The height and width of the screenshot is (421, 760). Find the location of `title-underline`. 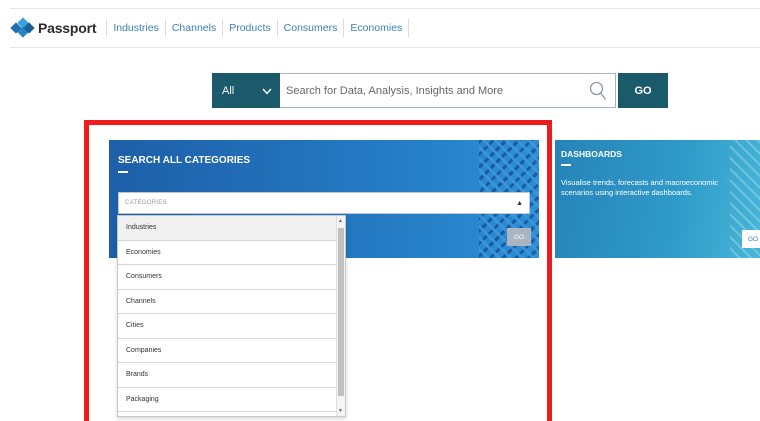

title-underline is located at coordinates (566, 165).